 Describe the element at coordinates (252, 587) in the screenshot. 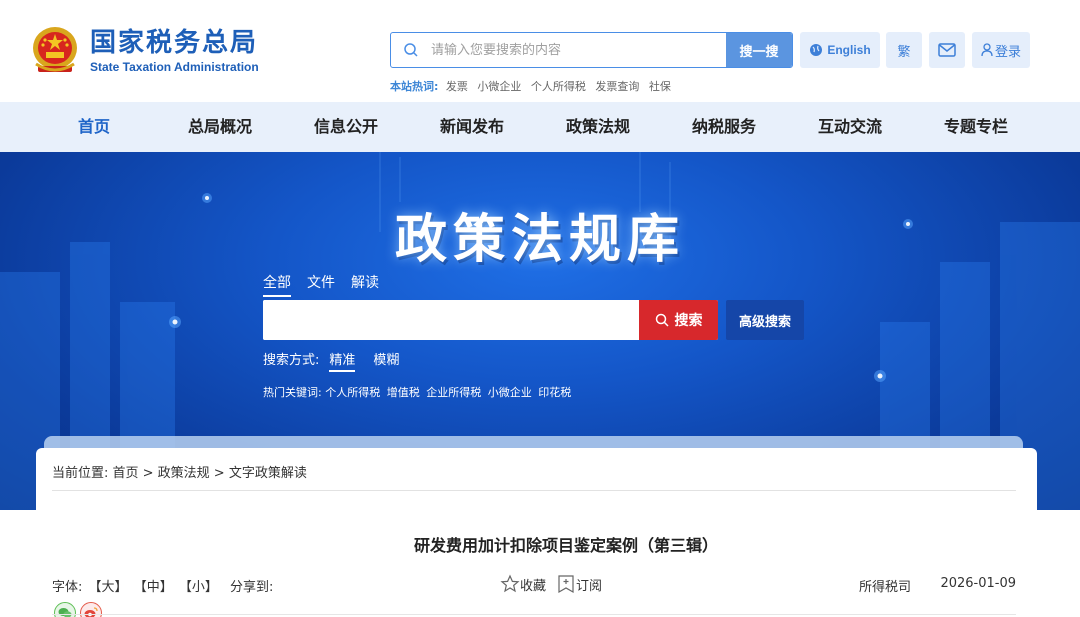

I see `share-label: 分享到:` at that location.